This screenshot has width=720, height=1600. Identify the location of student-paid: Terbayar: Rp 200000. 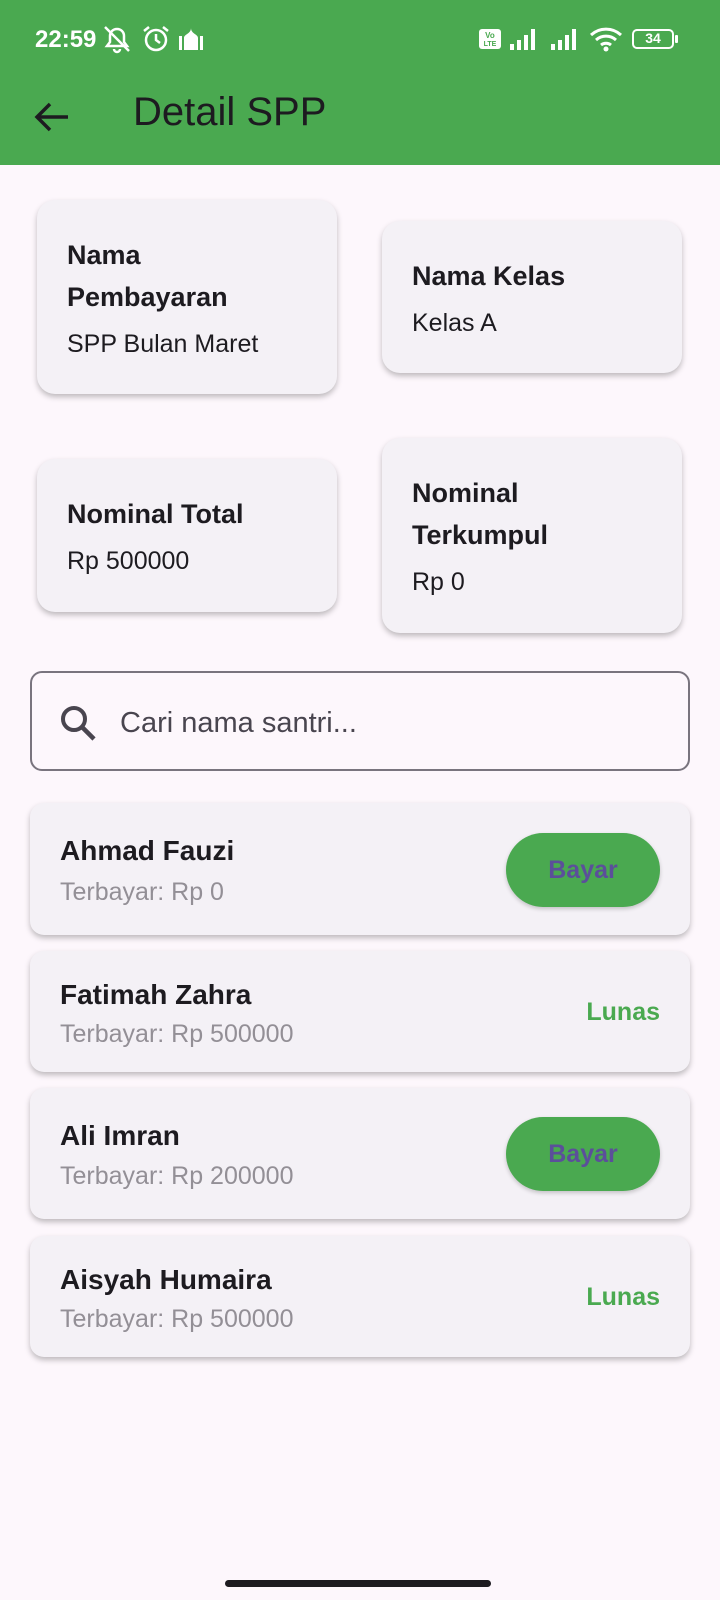
(177, 1176).